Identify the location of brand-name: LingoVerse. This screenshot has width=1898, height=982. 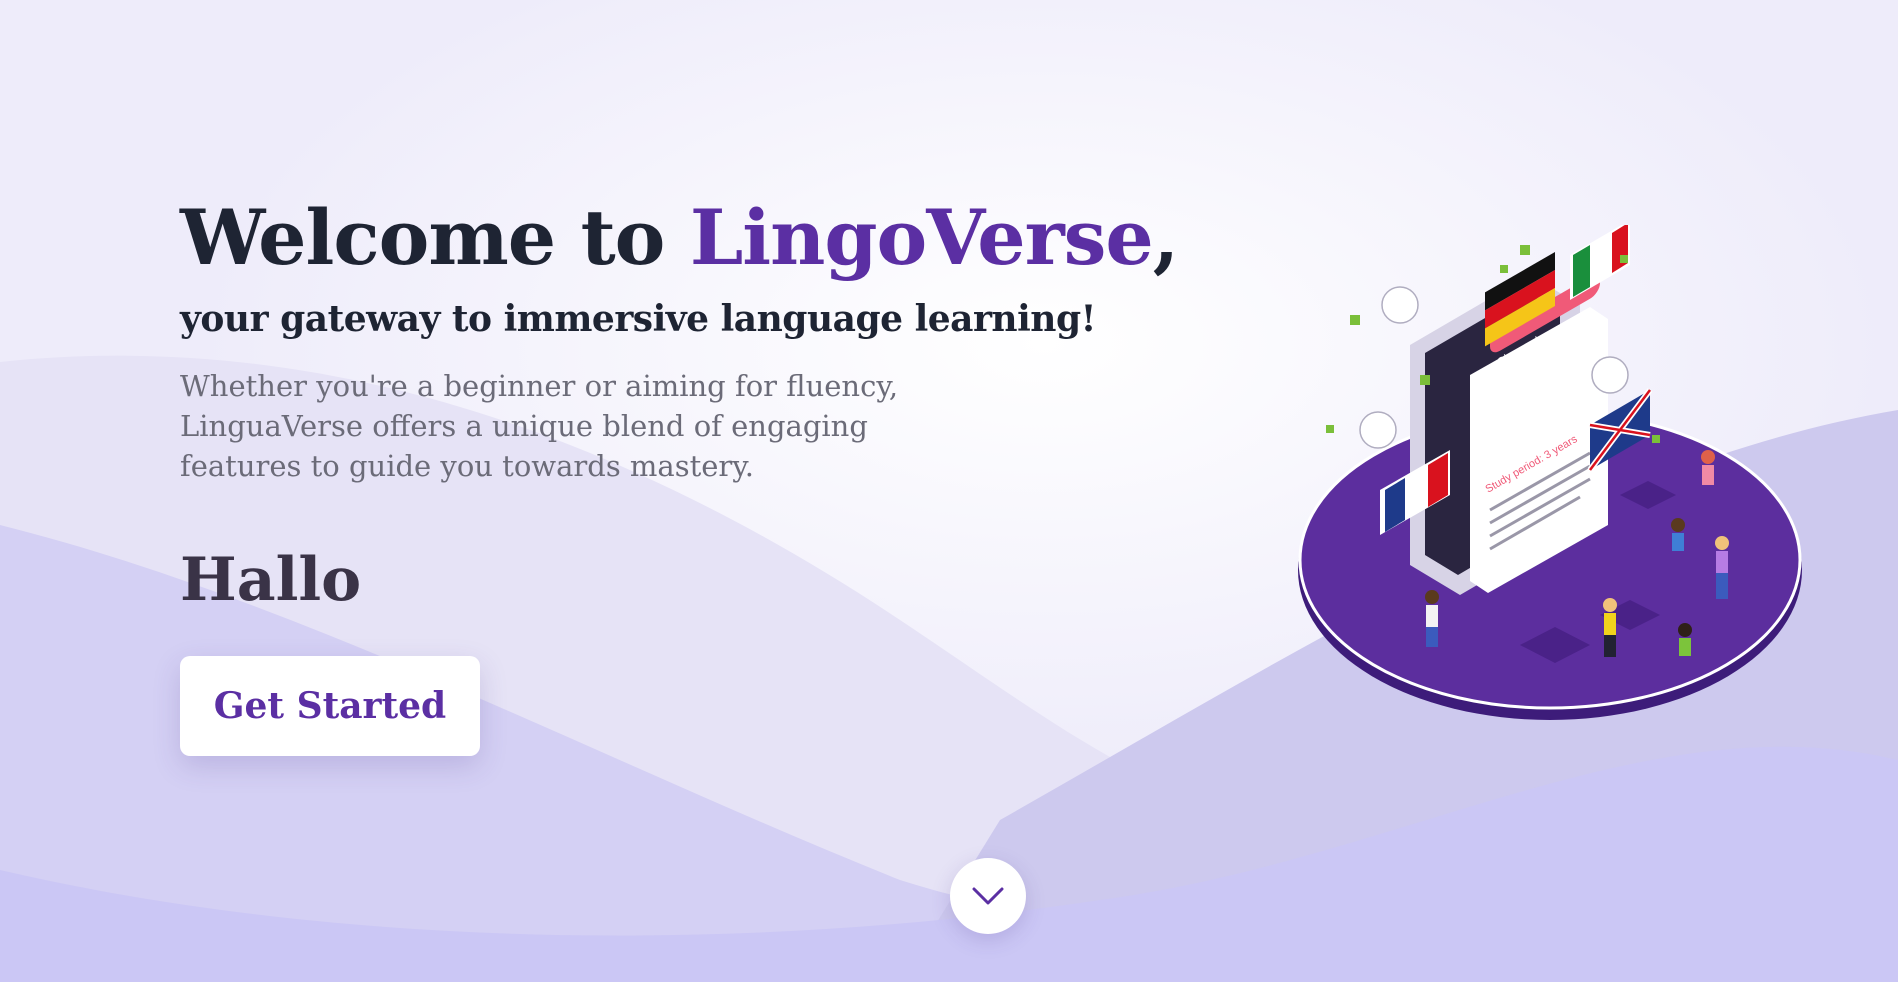
(921, 237).